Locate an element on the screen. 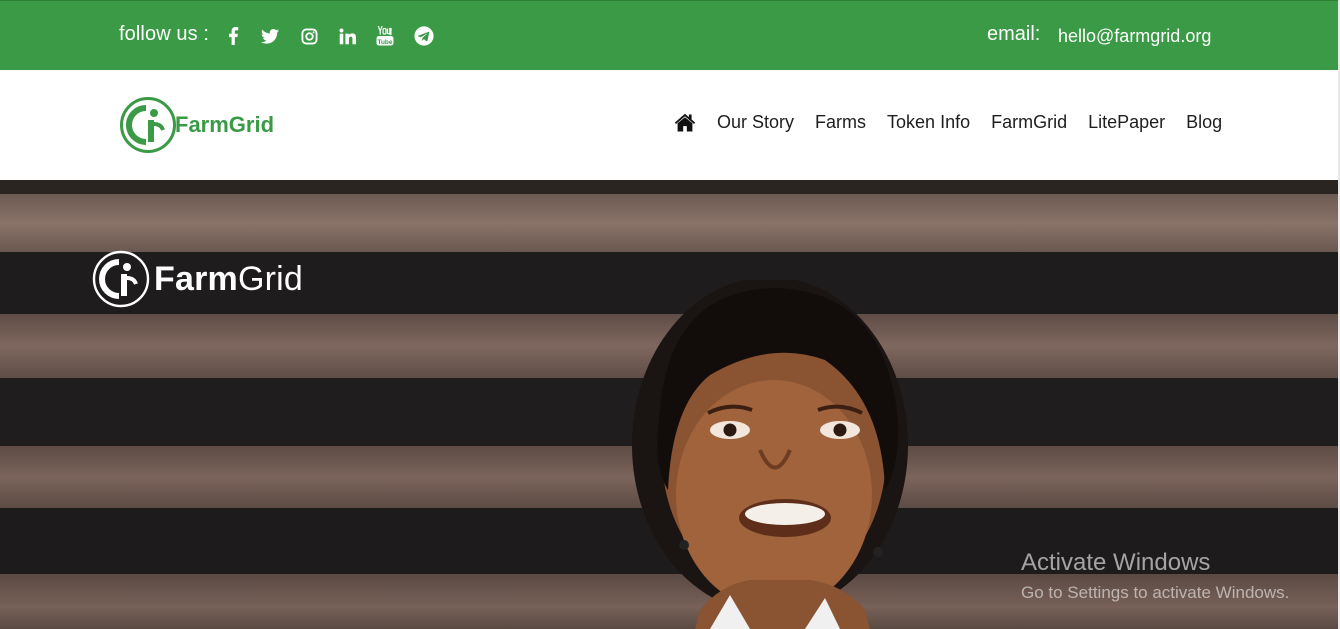 This screenshot has width=1340, height=629. instagram-icon is located at coordinates (309, 36).